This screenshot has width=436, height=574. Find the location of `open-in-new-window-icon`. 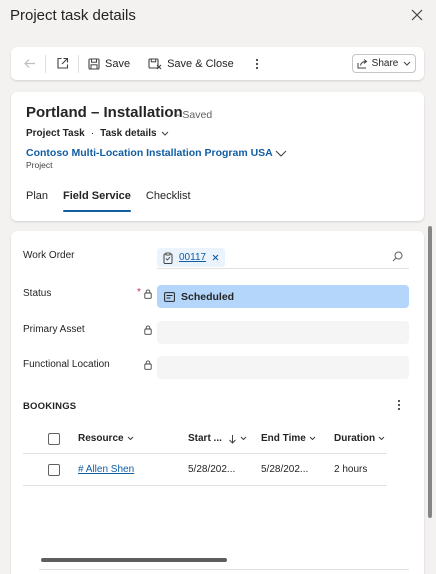

open-in-new-window-icon is located at coordinates (62, 63).